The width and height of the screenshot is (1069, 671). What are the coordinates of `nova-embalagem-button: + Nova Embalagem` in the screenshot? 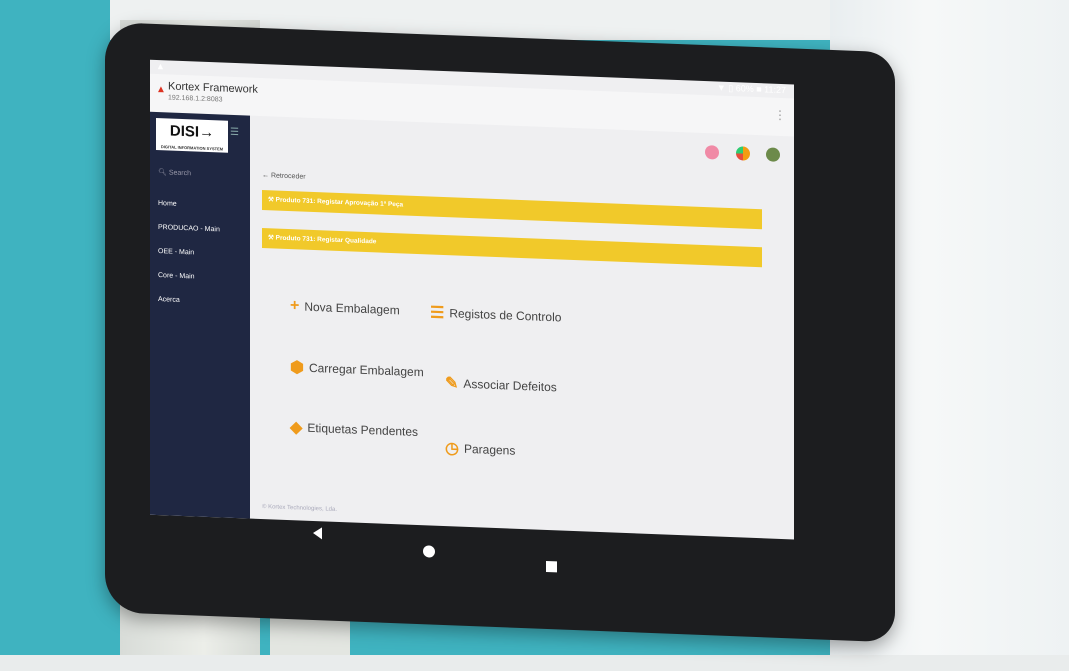 It's located at (345, 308).